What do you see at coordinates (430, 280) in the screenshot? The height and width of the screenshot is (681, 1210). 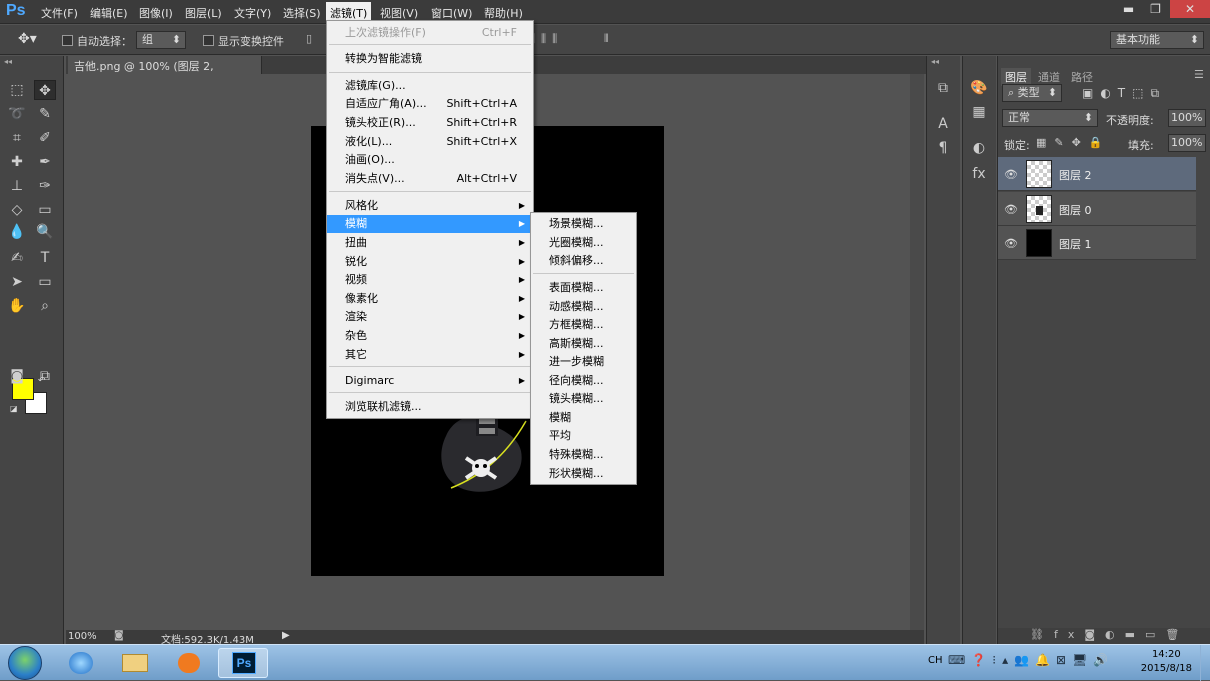 I see `menu-item-video: 视频 ▶` at bounding box center [430, 280].